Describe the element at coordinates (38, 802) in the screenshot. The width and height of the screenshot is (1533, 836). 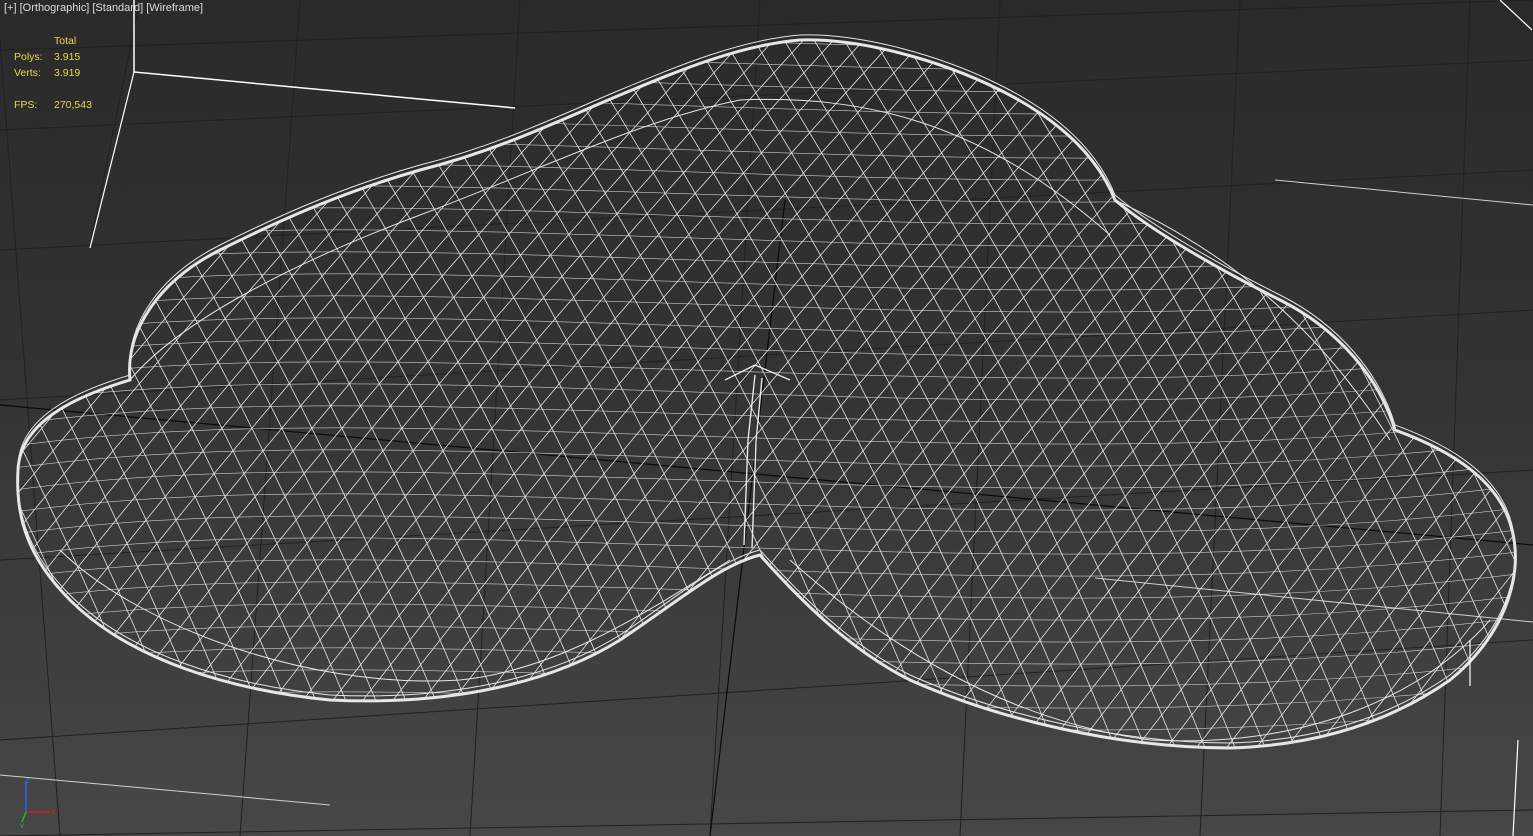
I see `axis-gizmo-icon: z x y` at that location.